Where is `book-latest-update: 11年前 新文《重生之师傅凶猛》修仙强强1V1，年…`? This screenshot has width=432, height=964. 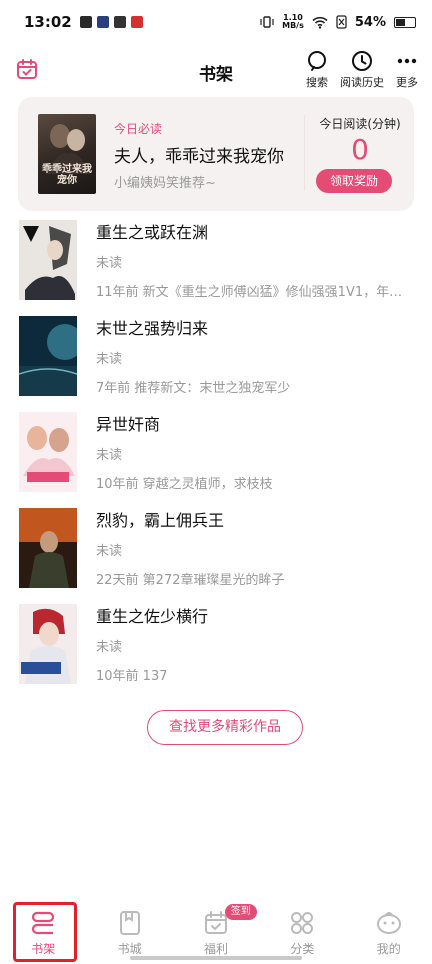 book-latest-update: 11年前 新文《重生之师傅凶猛》修仙强强1V1，年… is located at coordinates (249, 292).